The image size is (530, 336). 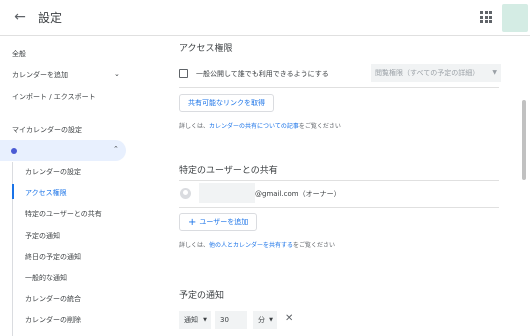 What do you see at coordinates (13, 191) in the screenshot?
I see `active-indicator` at bounding box center [13, 191].